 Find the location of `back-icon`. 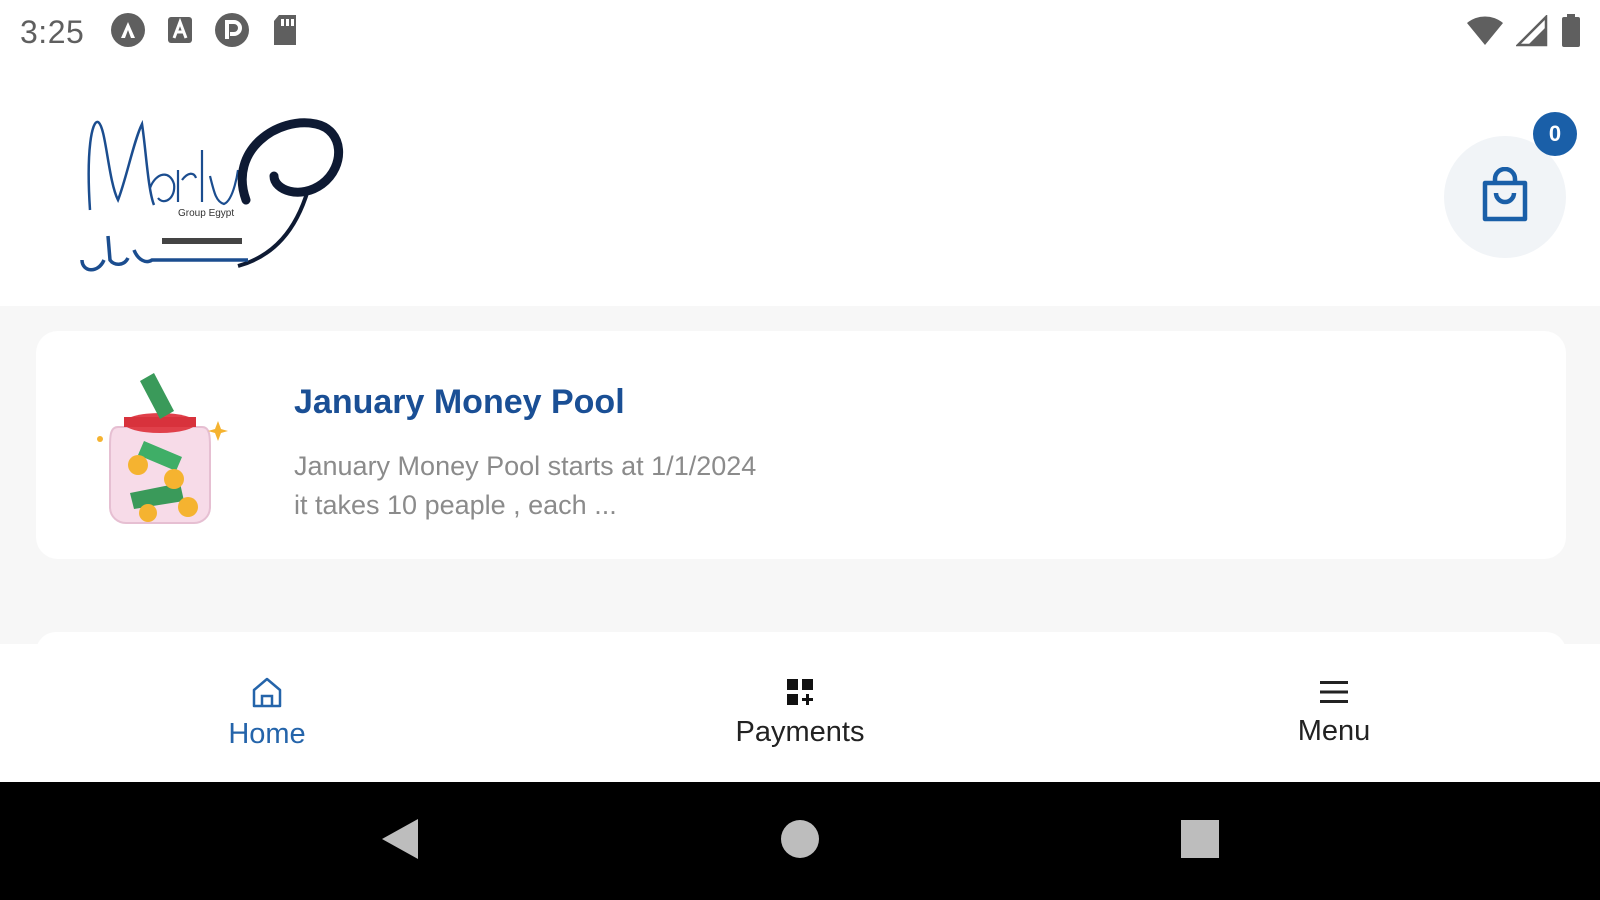

back-icon is located at coordinates (400, 841).